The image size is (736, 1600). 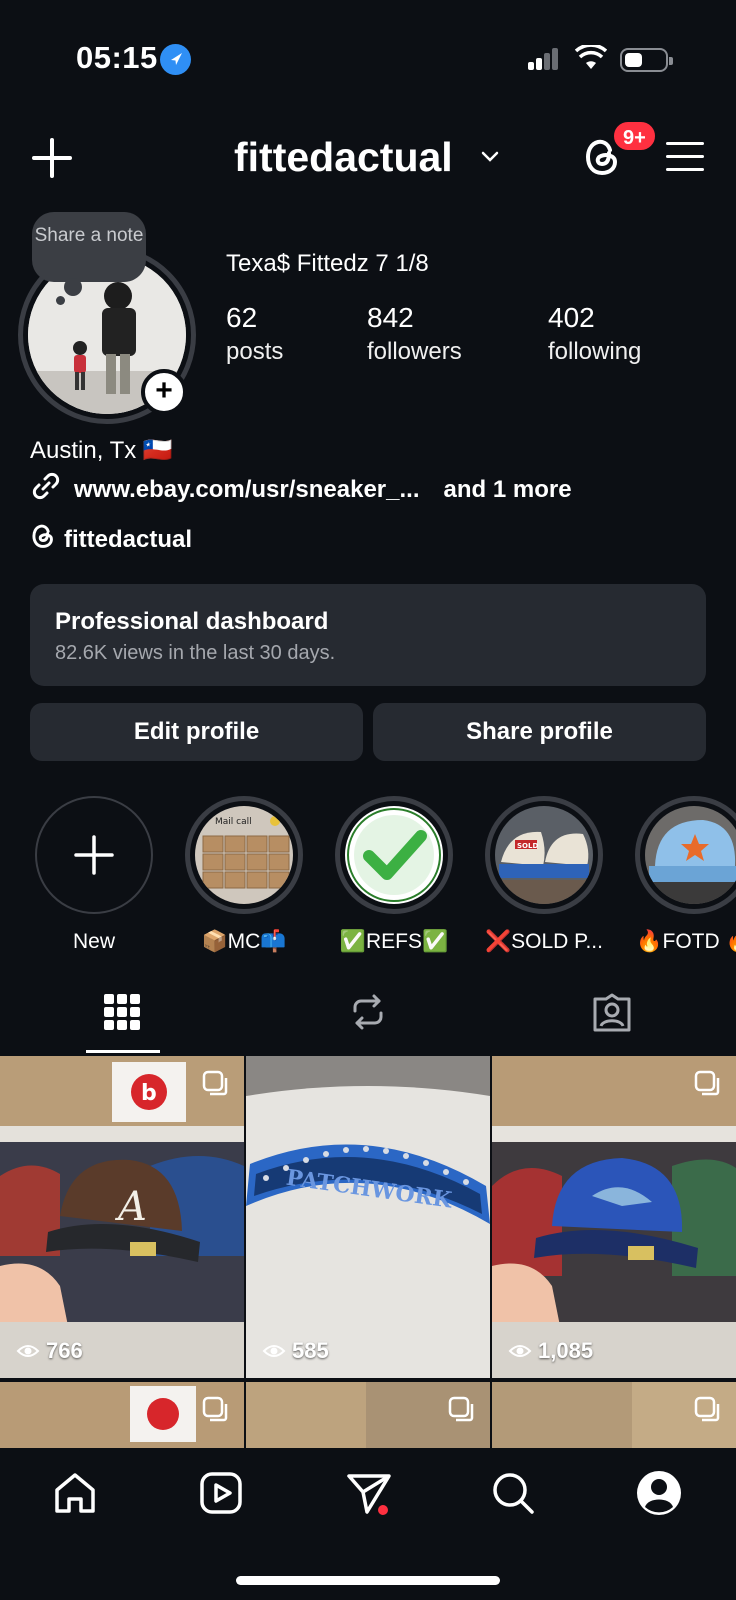 What do you see at coordinates (310, 1350) in the screenshot?
I see `view-count: 585` at bounding box center [310, 1350].